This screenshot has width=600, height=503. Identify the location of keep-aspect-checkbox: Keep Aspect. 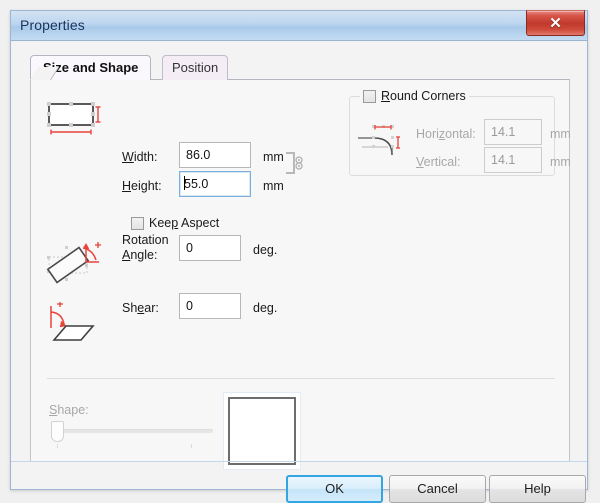
(175, 223).